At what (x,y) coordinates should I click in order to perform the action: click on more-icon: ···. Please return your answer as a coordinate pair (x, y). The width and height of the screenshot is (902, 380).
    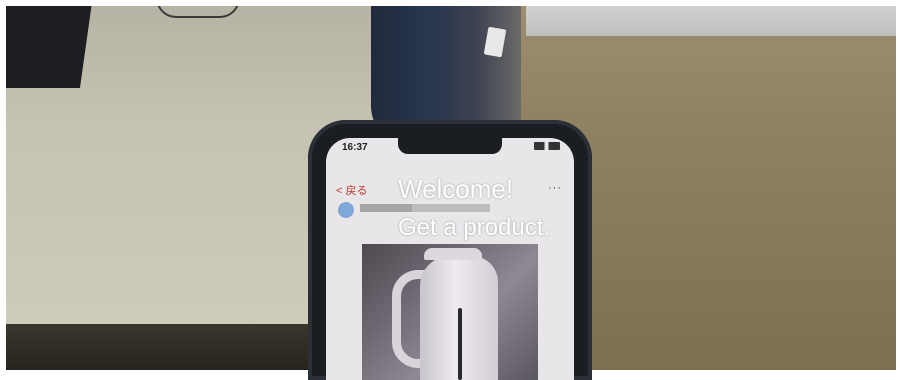
    Looking at the image, I should click on (555, 188).